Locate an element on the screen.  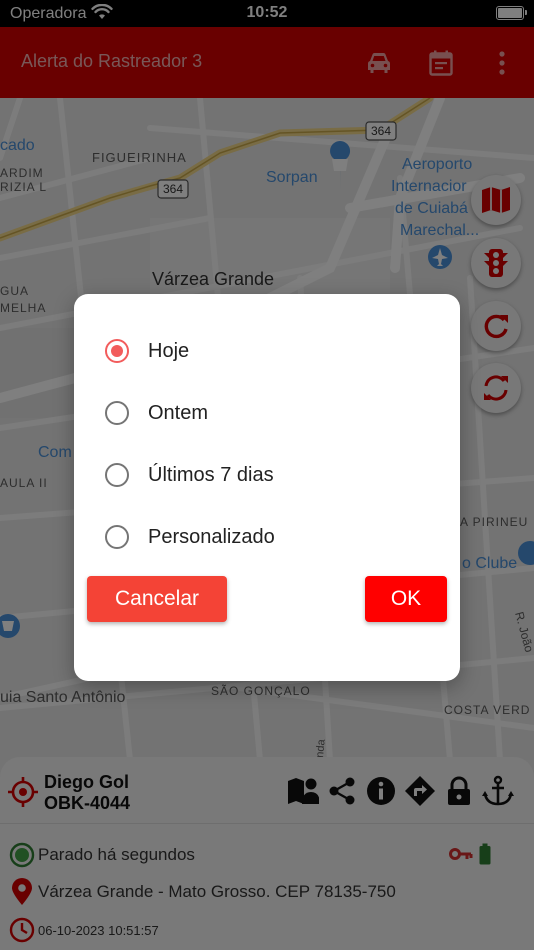
option-ontem: Ontem is located at coordinates (156, 413).